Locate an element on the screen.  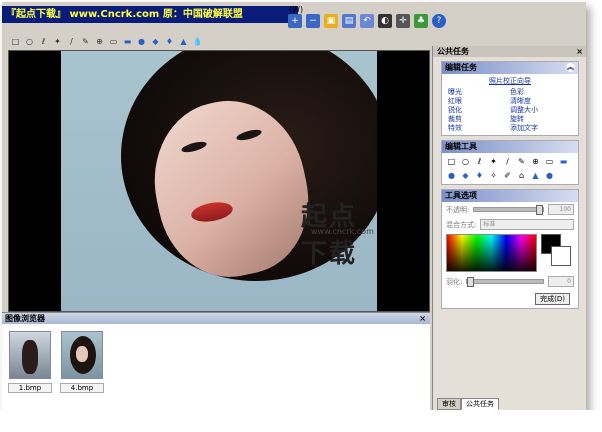
zoom-in-icon: + is located at coordinates (295, 21).